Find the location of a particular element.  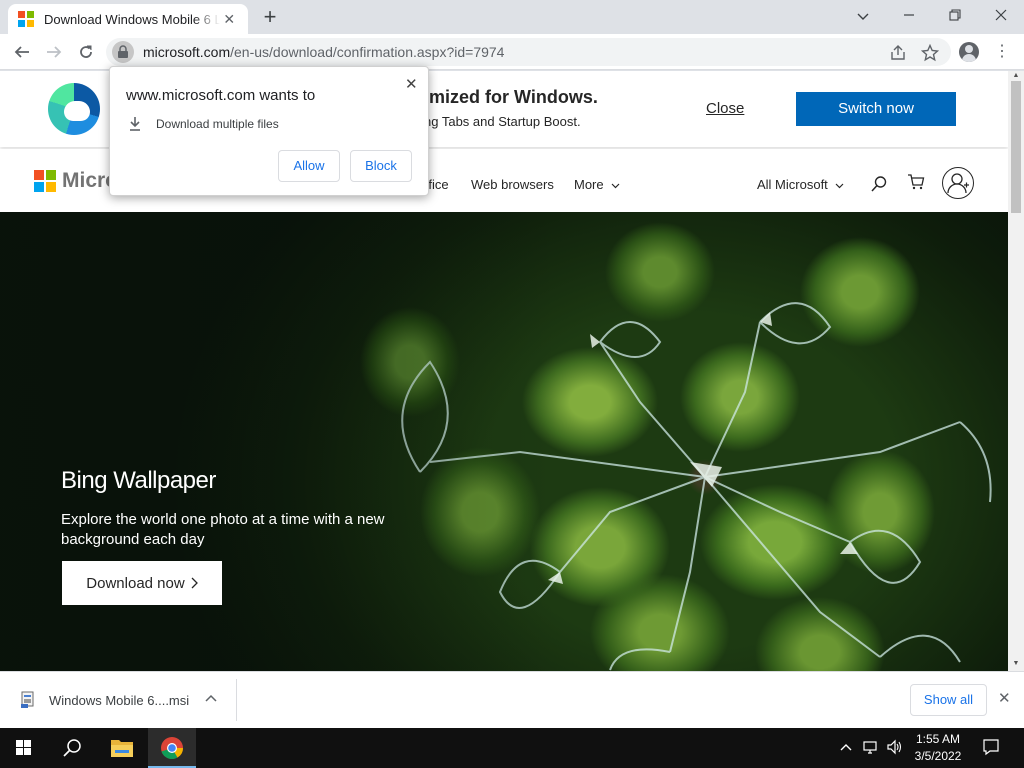

start-button is located at coordinates (24, 748).